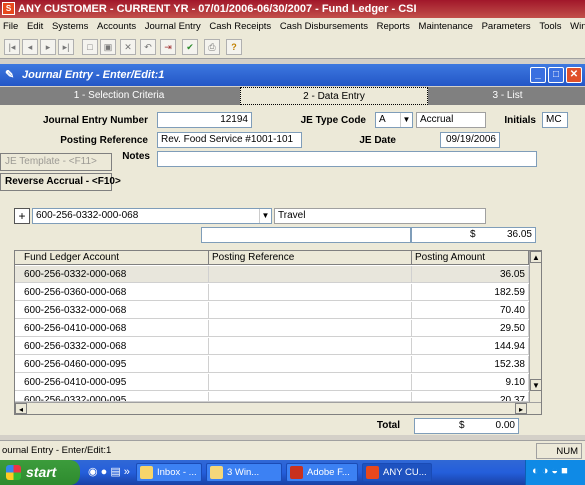  Describe the element at coordinates (292, 450) in the screenshot. I see `status-bar: ournal Entry - Enter/Edit:1 NUM` at that location.